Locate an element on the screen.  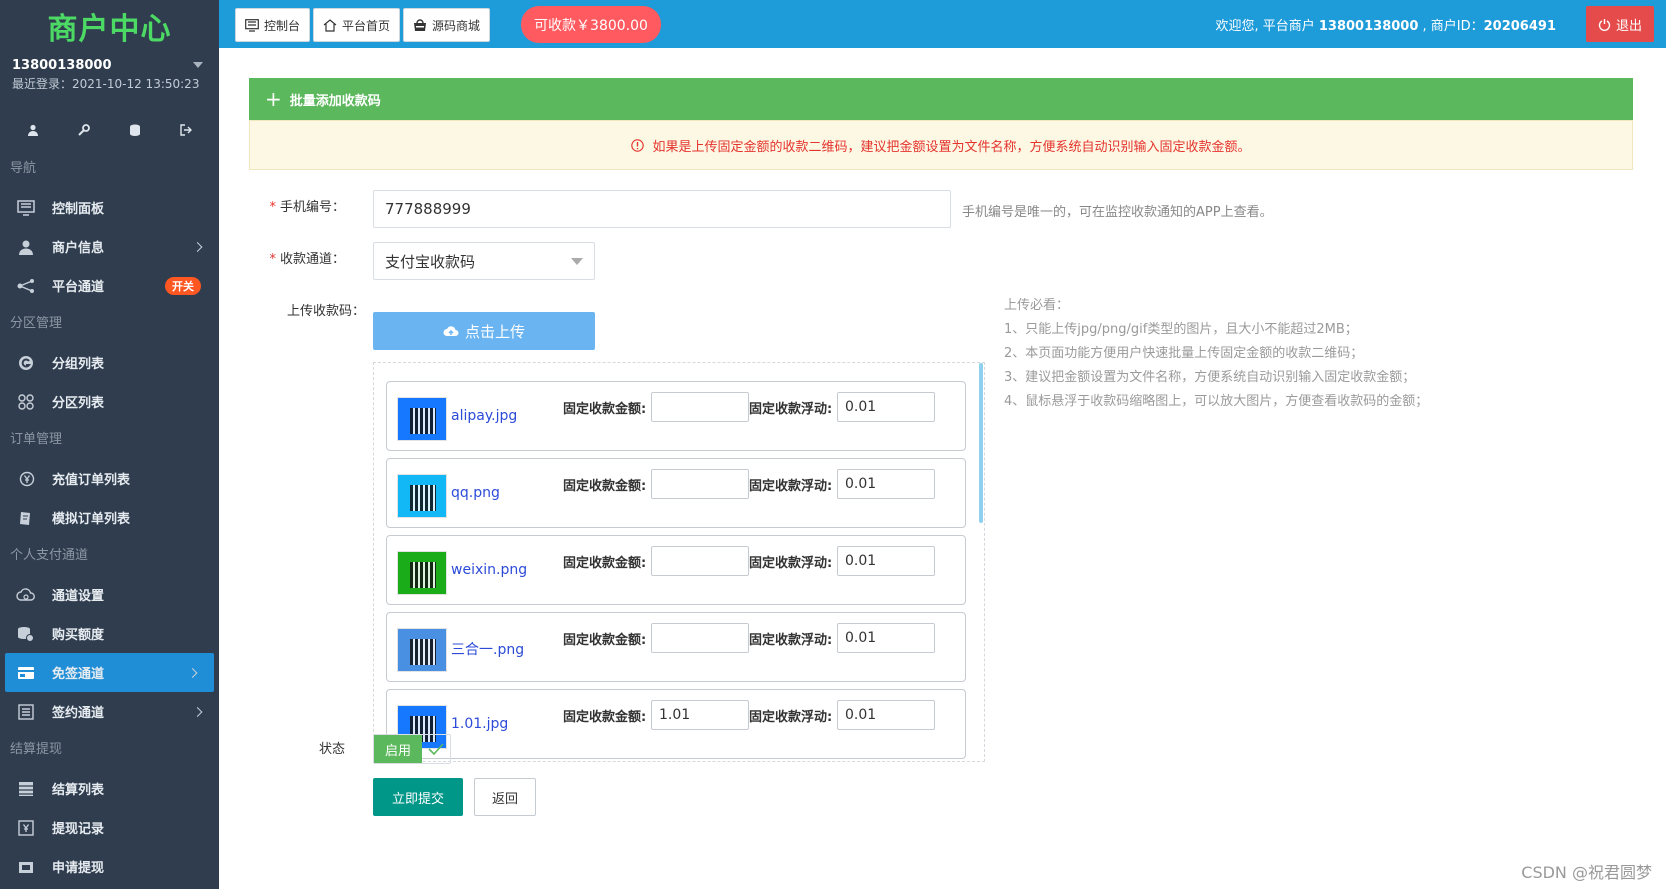
scrollbar is located at coordinates (981, 443).